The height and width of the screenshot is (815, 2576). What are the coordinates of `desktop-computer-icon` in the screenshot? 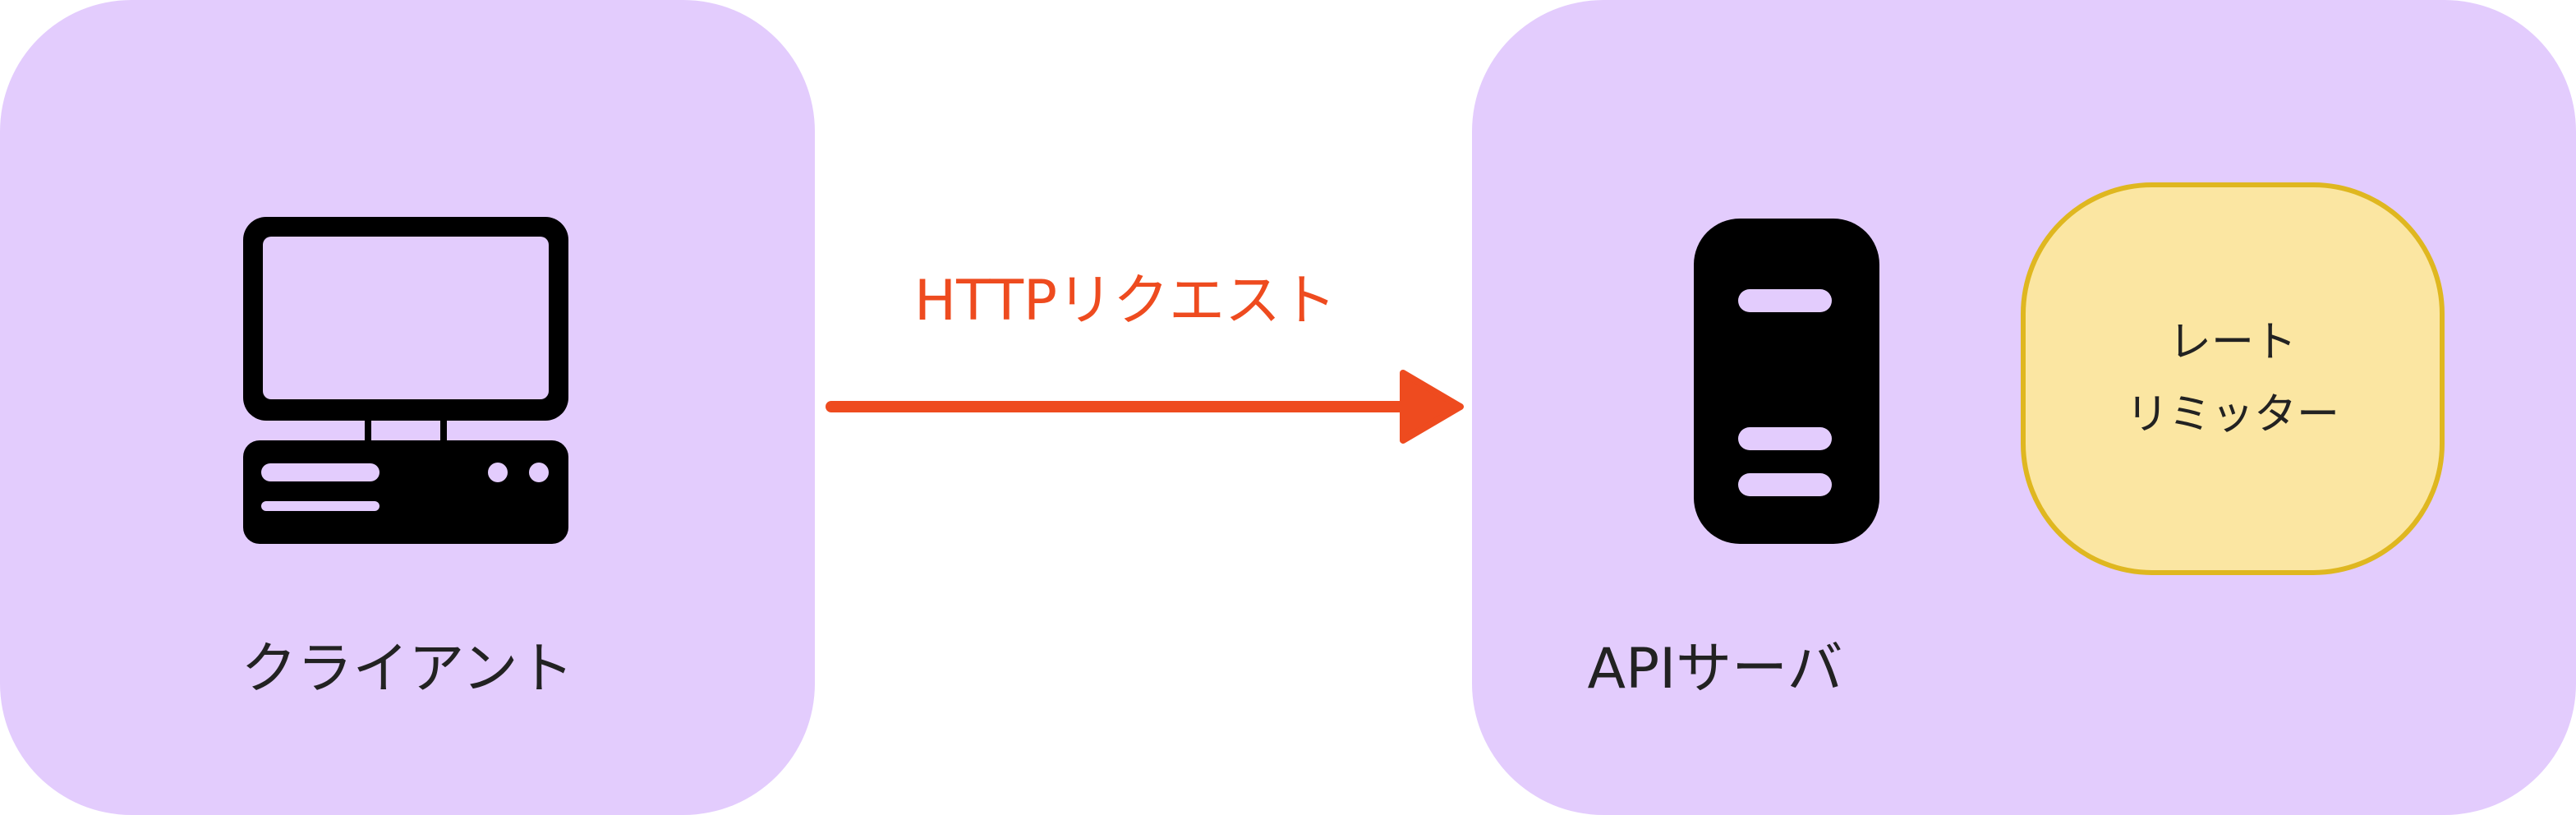 It's located at (405, 380).